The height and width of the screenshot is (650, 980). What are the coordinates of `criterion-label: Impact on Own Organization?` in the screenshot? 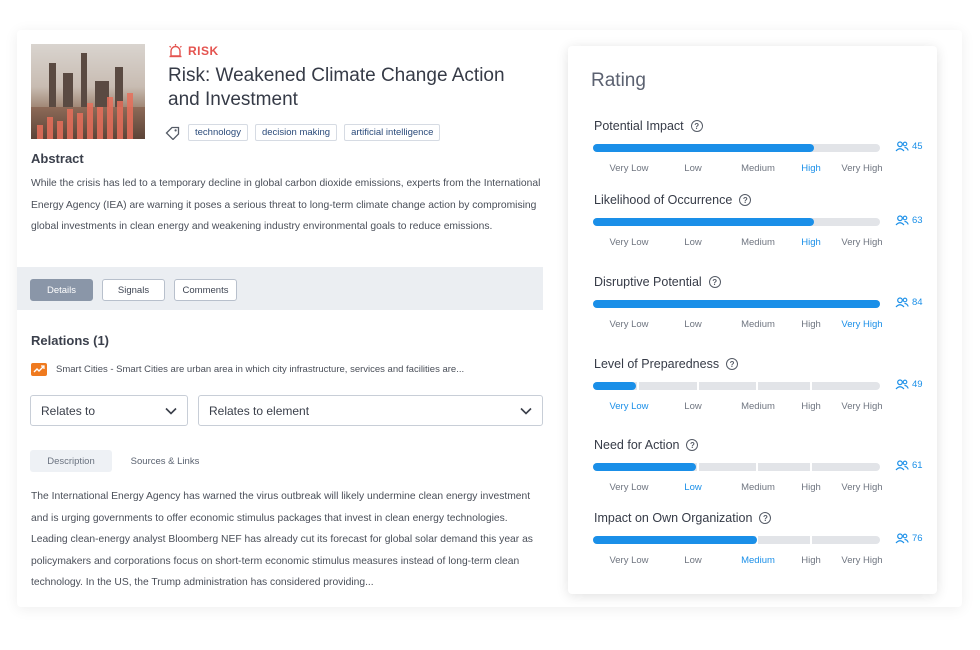 It's located at (683, 518).